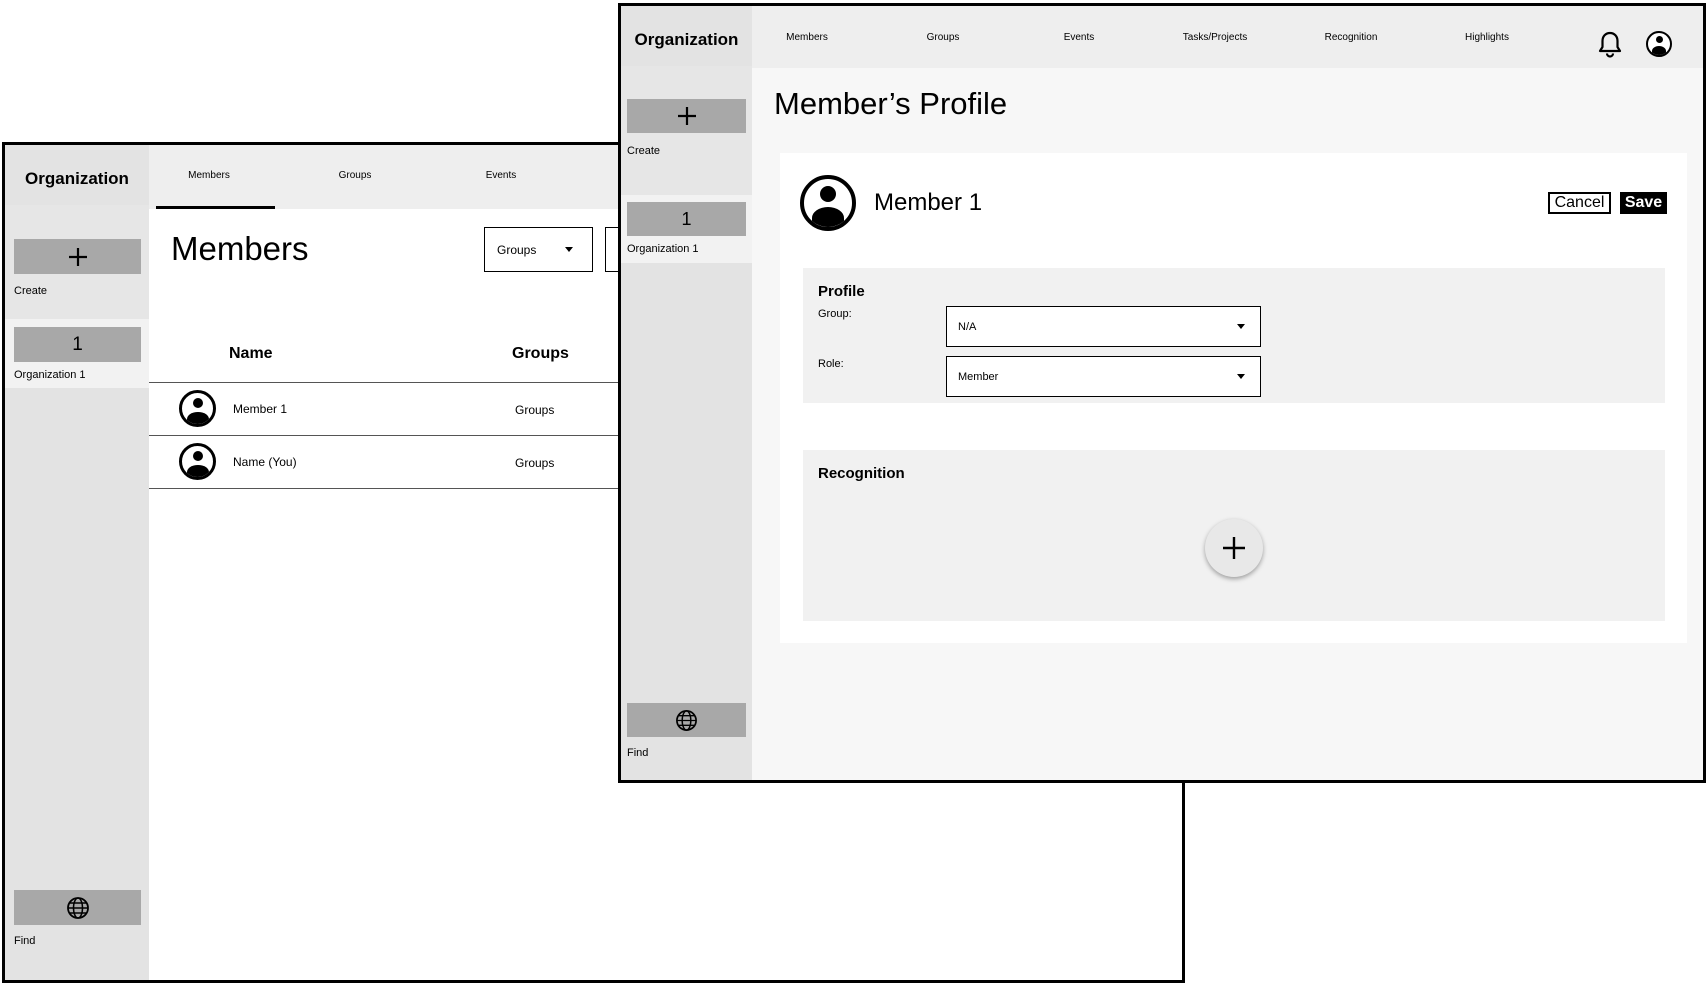  I want to click on groups-filter-dropdown: Groups, so click(538, 249).